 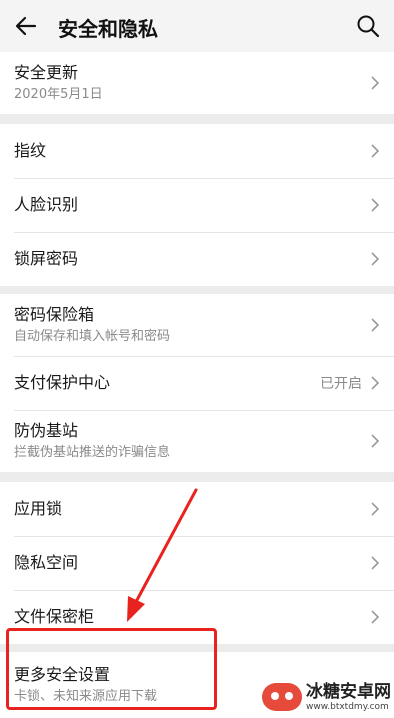 What do you see at coordinates (46, 204) in the screenshot?
I see `item-label: 人脸识别` at bounding box center [46, 204].